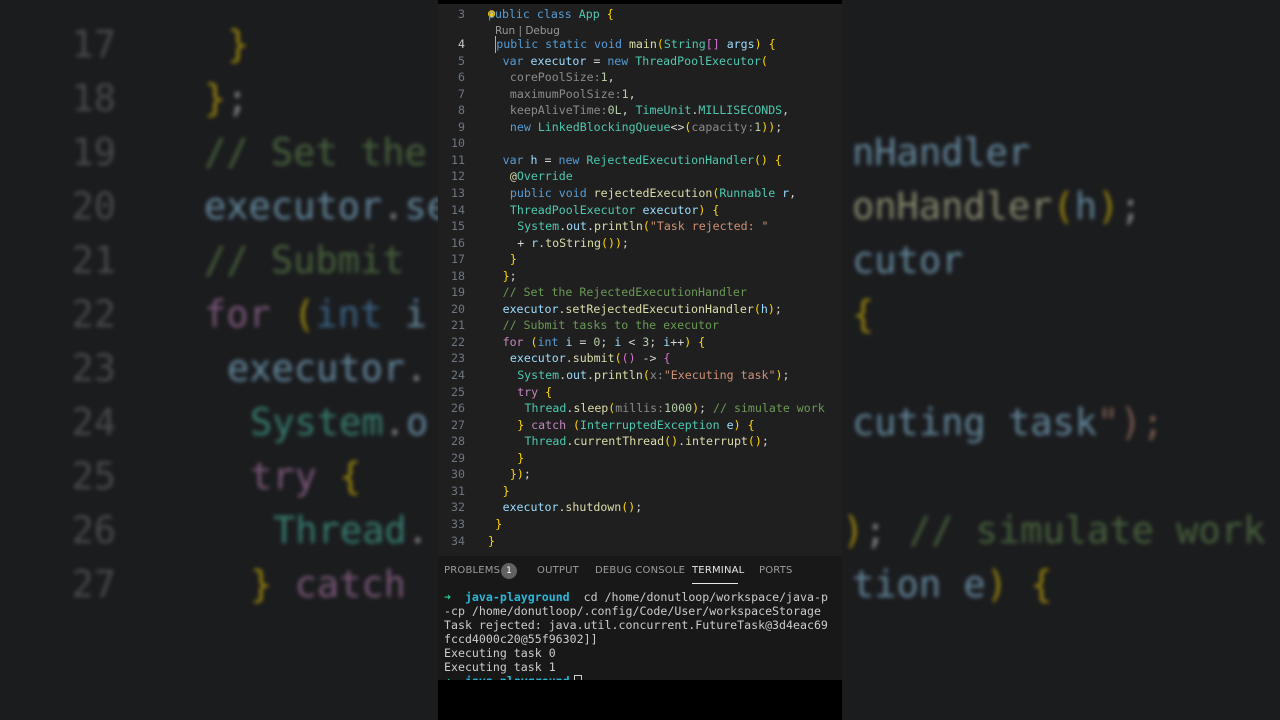 The height and width of the screenshot is (720, 1280). Describe the element at coordinates (461, 77) in the screenshot. I see `line-number: 6` at that location.